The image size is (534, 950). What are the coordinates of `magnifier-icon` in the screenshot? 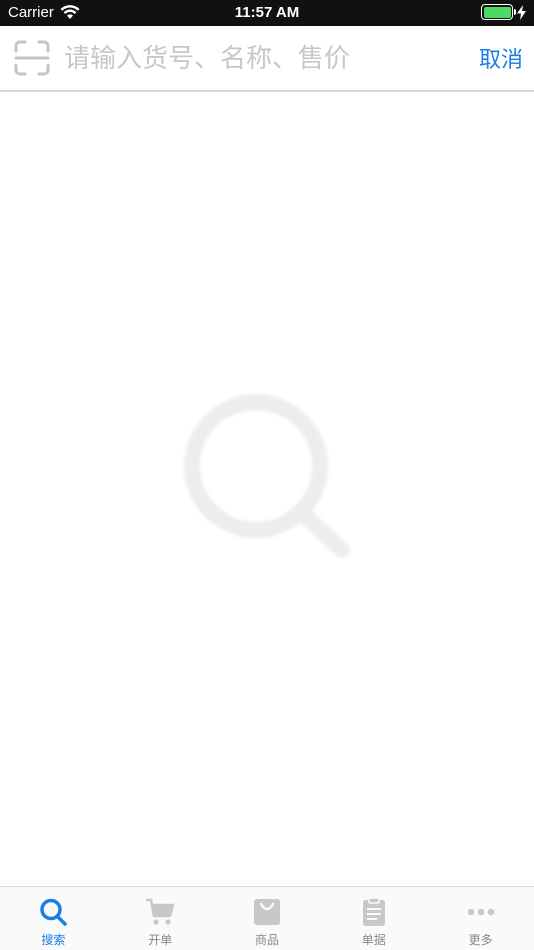 It's located at (267, 476).